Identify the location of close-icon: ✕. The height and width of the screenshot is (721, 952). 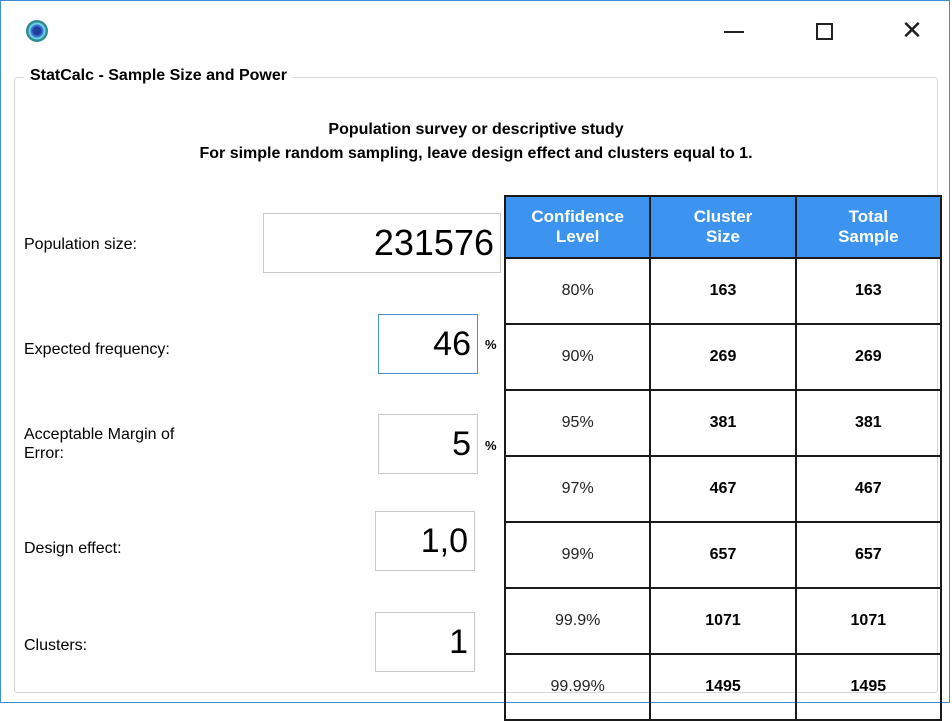
(912, 31).